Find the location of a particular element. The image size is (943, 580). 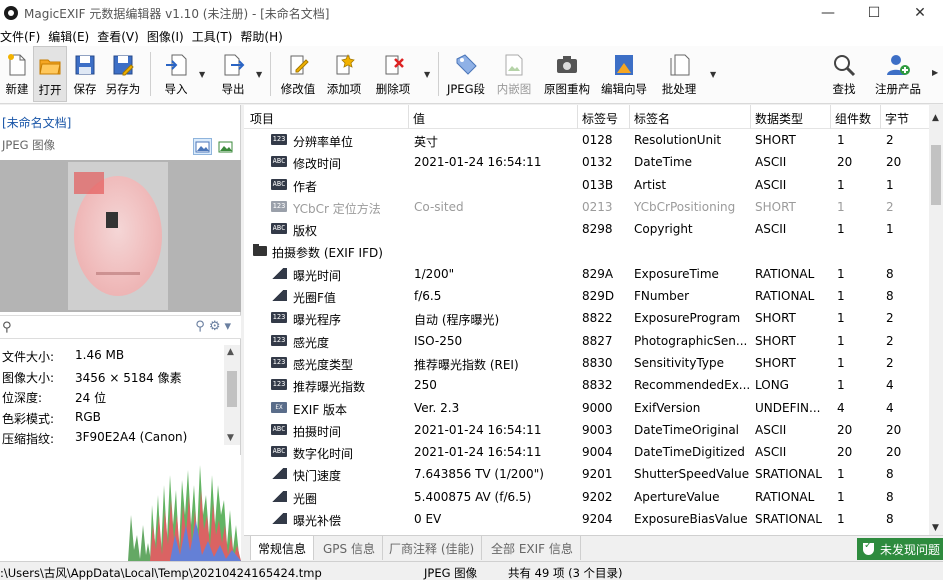

cell-tag-number: 0213 is located at coordinates (597, 206).